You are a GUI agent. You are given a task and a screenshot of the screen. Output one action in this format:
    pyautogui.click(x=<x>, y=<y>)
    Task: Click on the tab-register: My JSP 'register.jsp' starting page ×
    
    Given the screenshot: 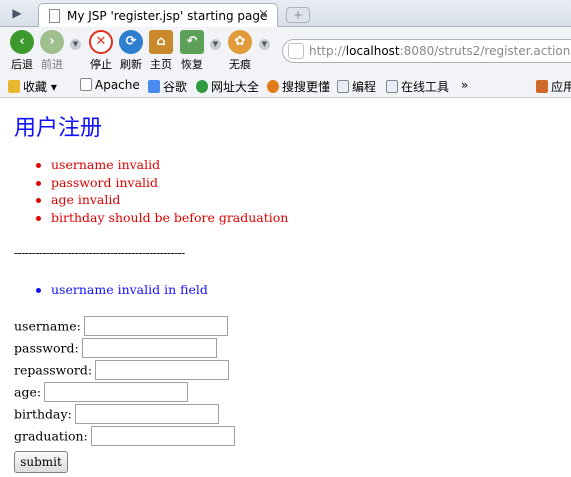 What is the action you would take?
    pyautogui.click(x=158, y=15)
    